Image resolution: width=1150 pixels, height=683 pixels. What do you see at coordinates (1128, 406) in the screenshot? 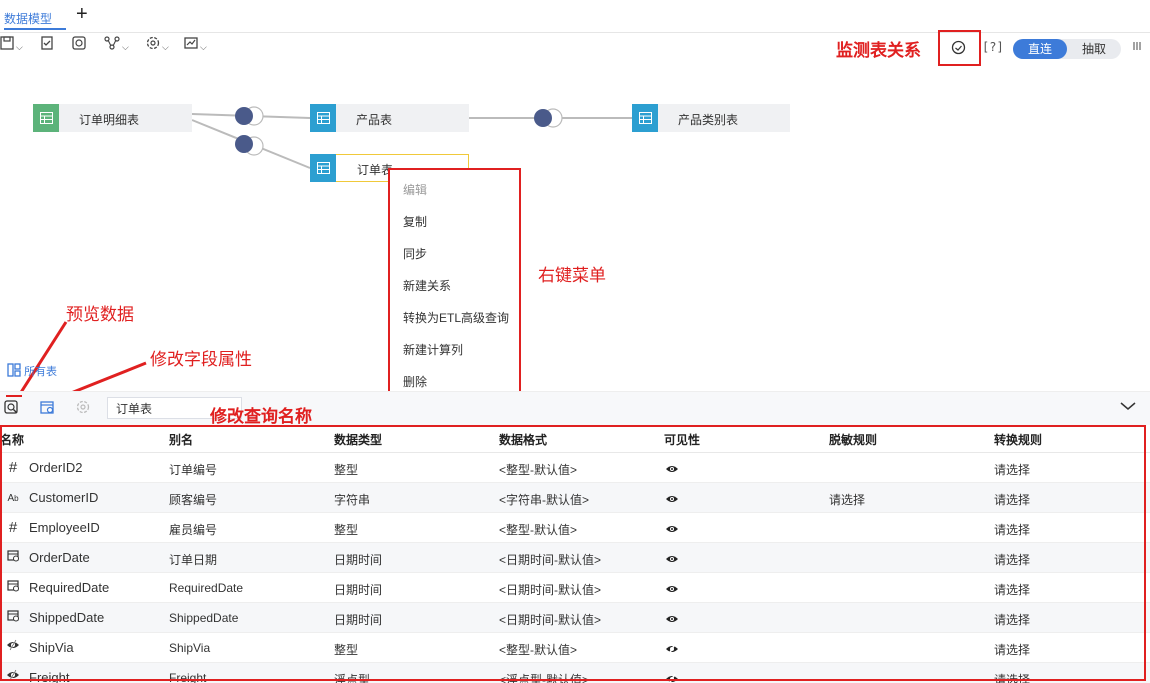
I see `chevron-down-icon` at bounding box center [1128, 406].